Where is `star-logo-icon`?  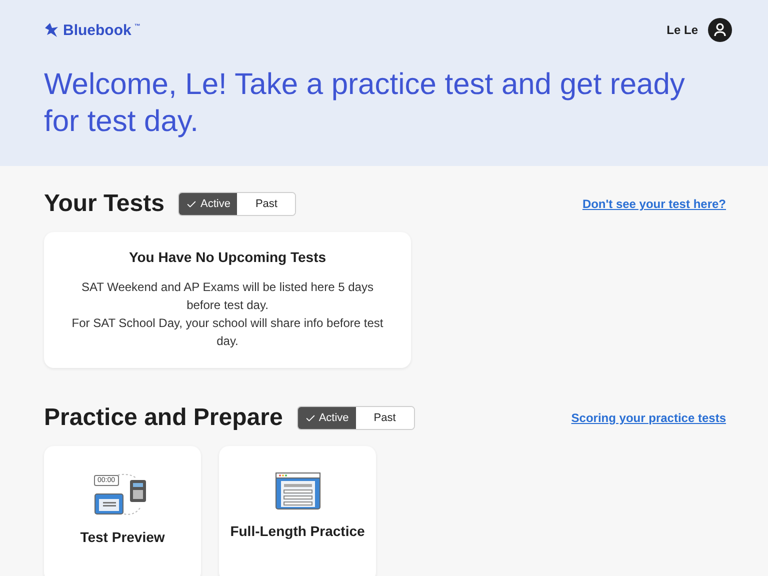 star-logo-icon is located at coordinates (52, 30).